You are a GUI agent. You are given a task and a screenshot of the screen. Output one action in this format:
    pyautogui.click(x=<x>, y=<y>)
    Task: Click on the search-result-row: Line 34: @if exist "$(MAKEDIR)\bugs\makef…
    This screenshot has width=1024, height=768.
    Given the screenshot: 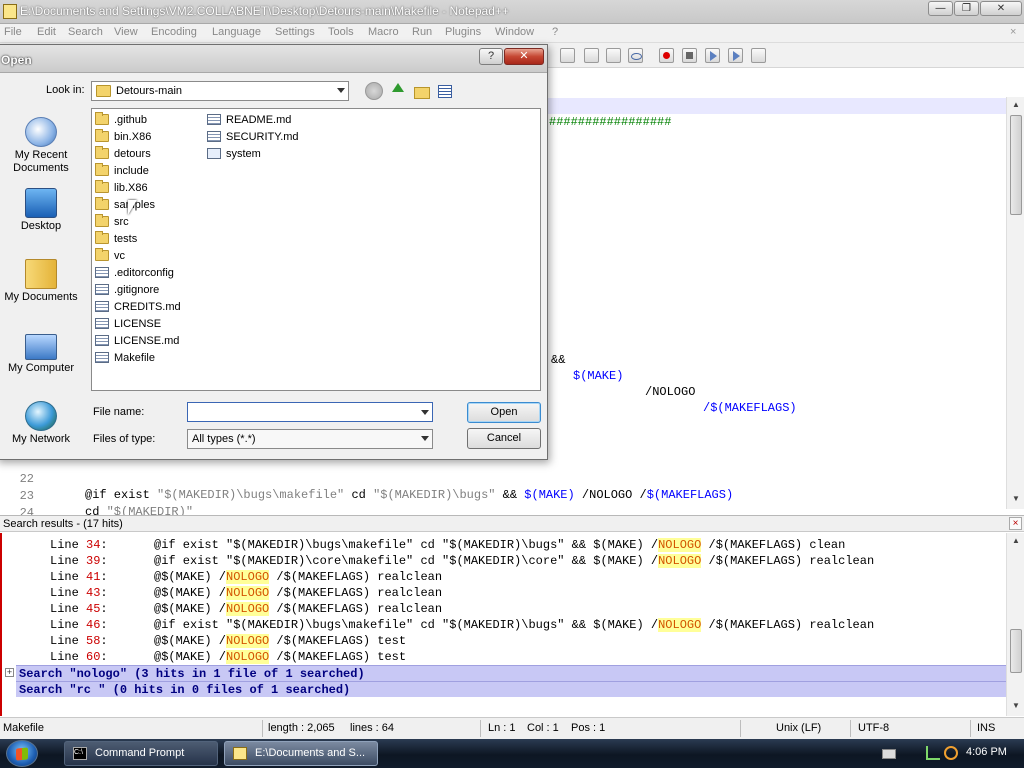 What is the action you would take?
    pyautogui.click(x=504, y=545)
    